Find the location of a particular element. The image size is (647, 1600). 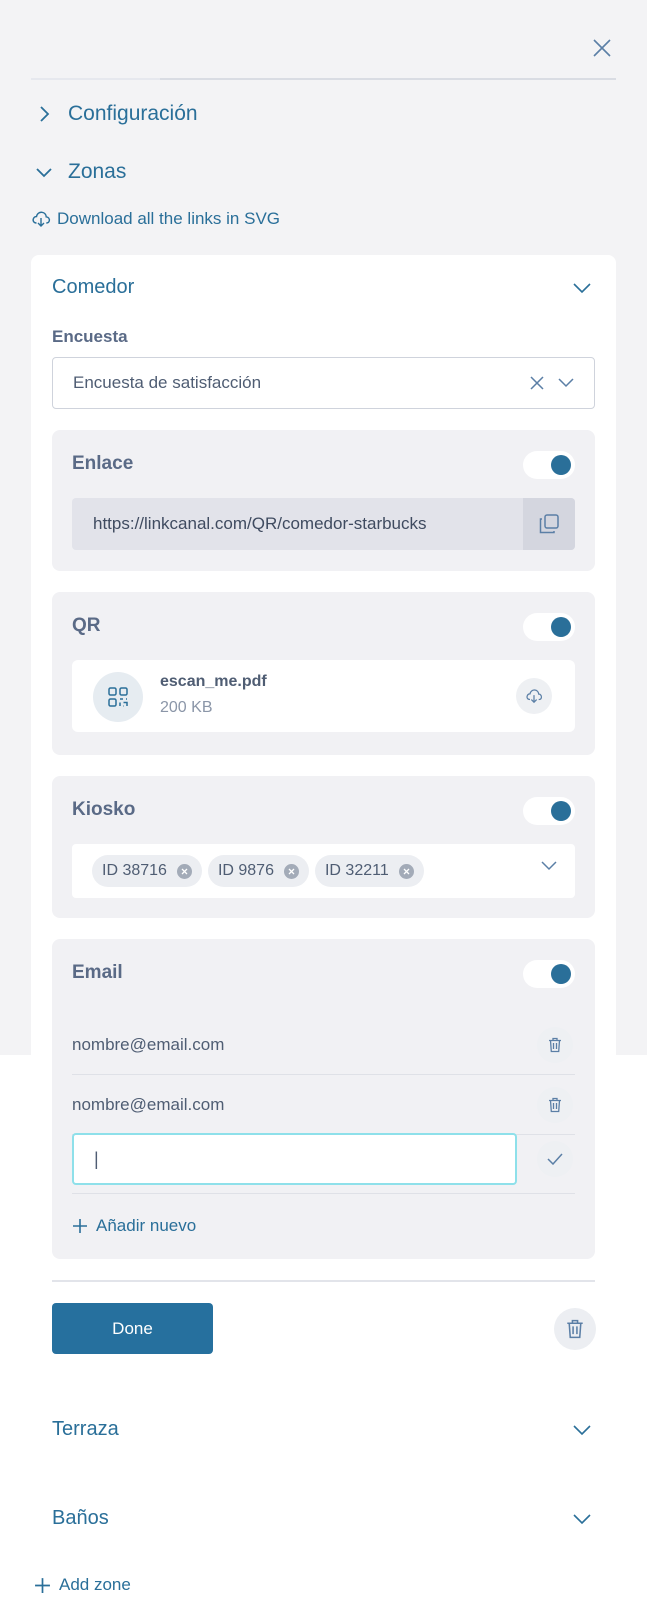

kiosko-card: Kiosko ID 38716 ID 9876 ID 32211 is located at coordinates (323, 847).